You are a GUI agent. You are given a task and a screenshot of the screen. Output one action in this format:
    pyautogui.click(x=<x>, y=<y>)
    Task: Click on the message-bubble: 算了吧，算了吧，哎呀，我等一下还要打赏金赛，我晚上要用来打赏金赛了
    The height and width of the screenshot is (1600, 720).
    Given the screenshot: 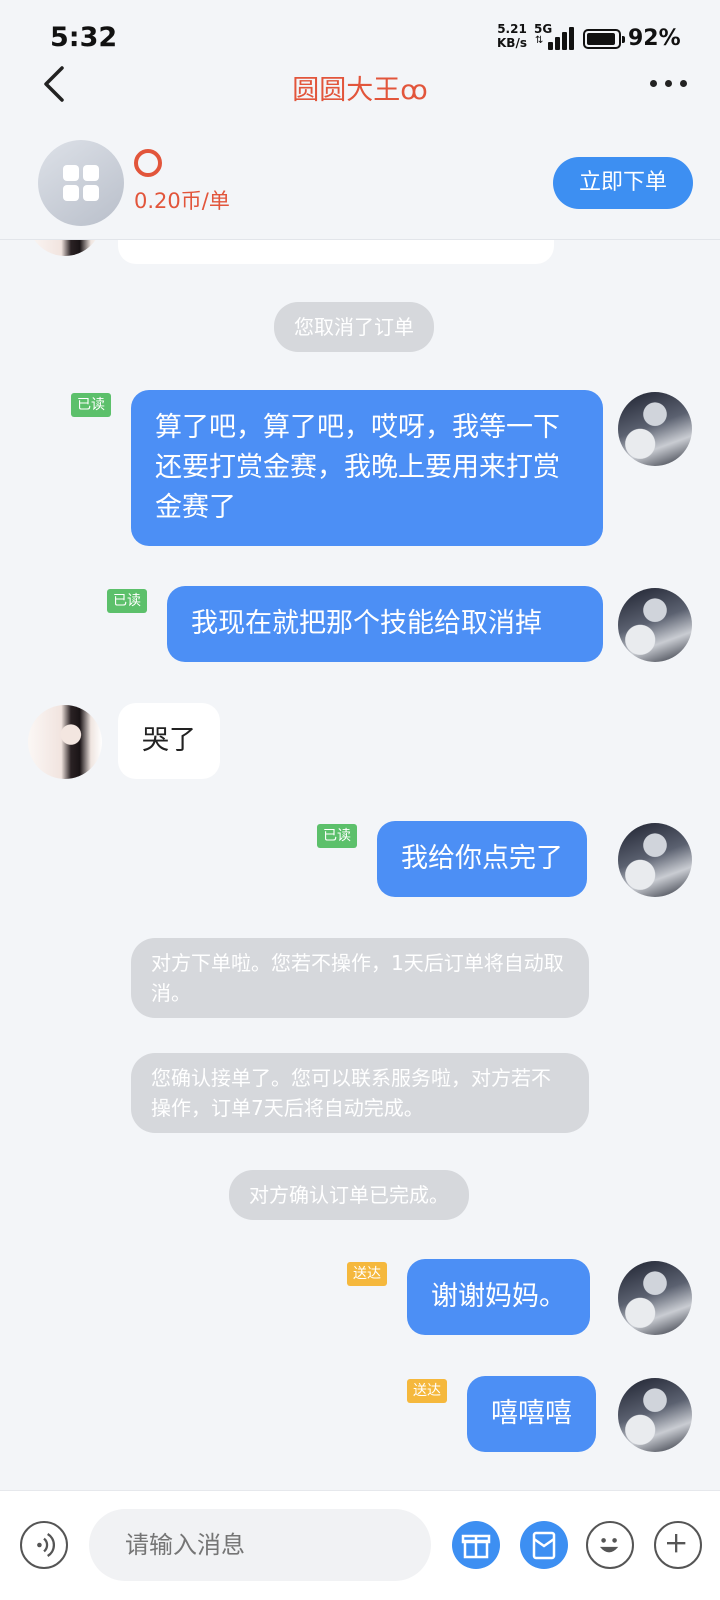 What is the action you would take?
    pyautogui.click(x=367, y=468)
    